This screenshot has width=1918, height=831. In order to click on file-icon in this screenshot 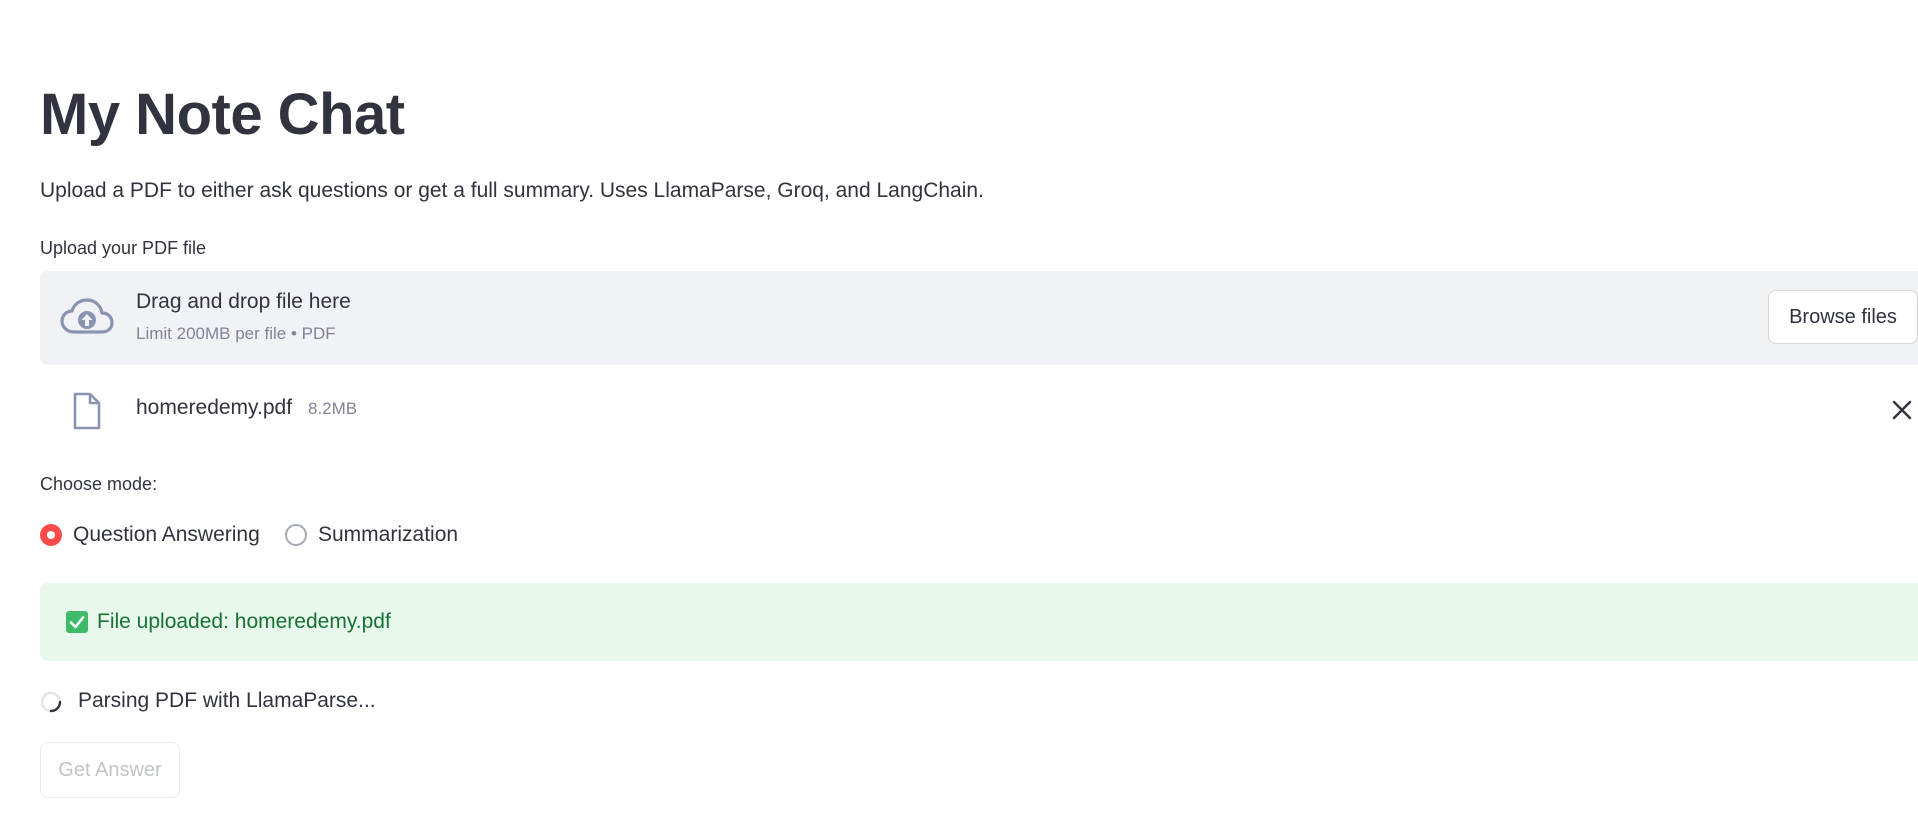, I will do `click(87, 411)`.